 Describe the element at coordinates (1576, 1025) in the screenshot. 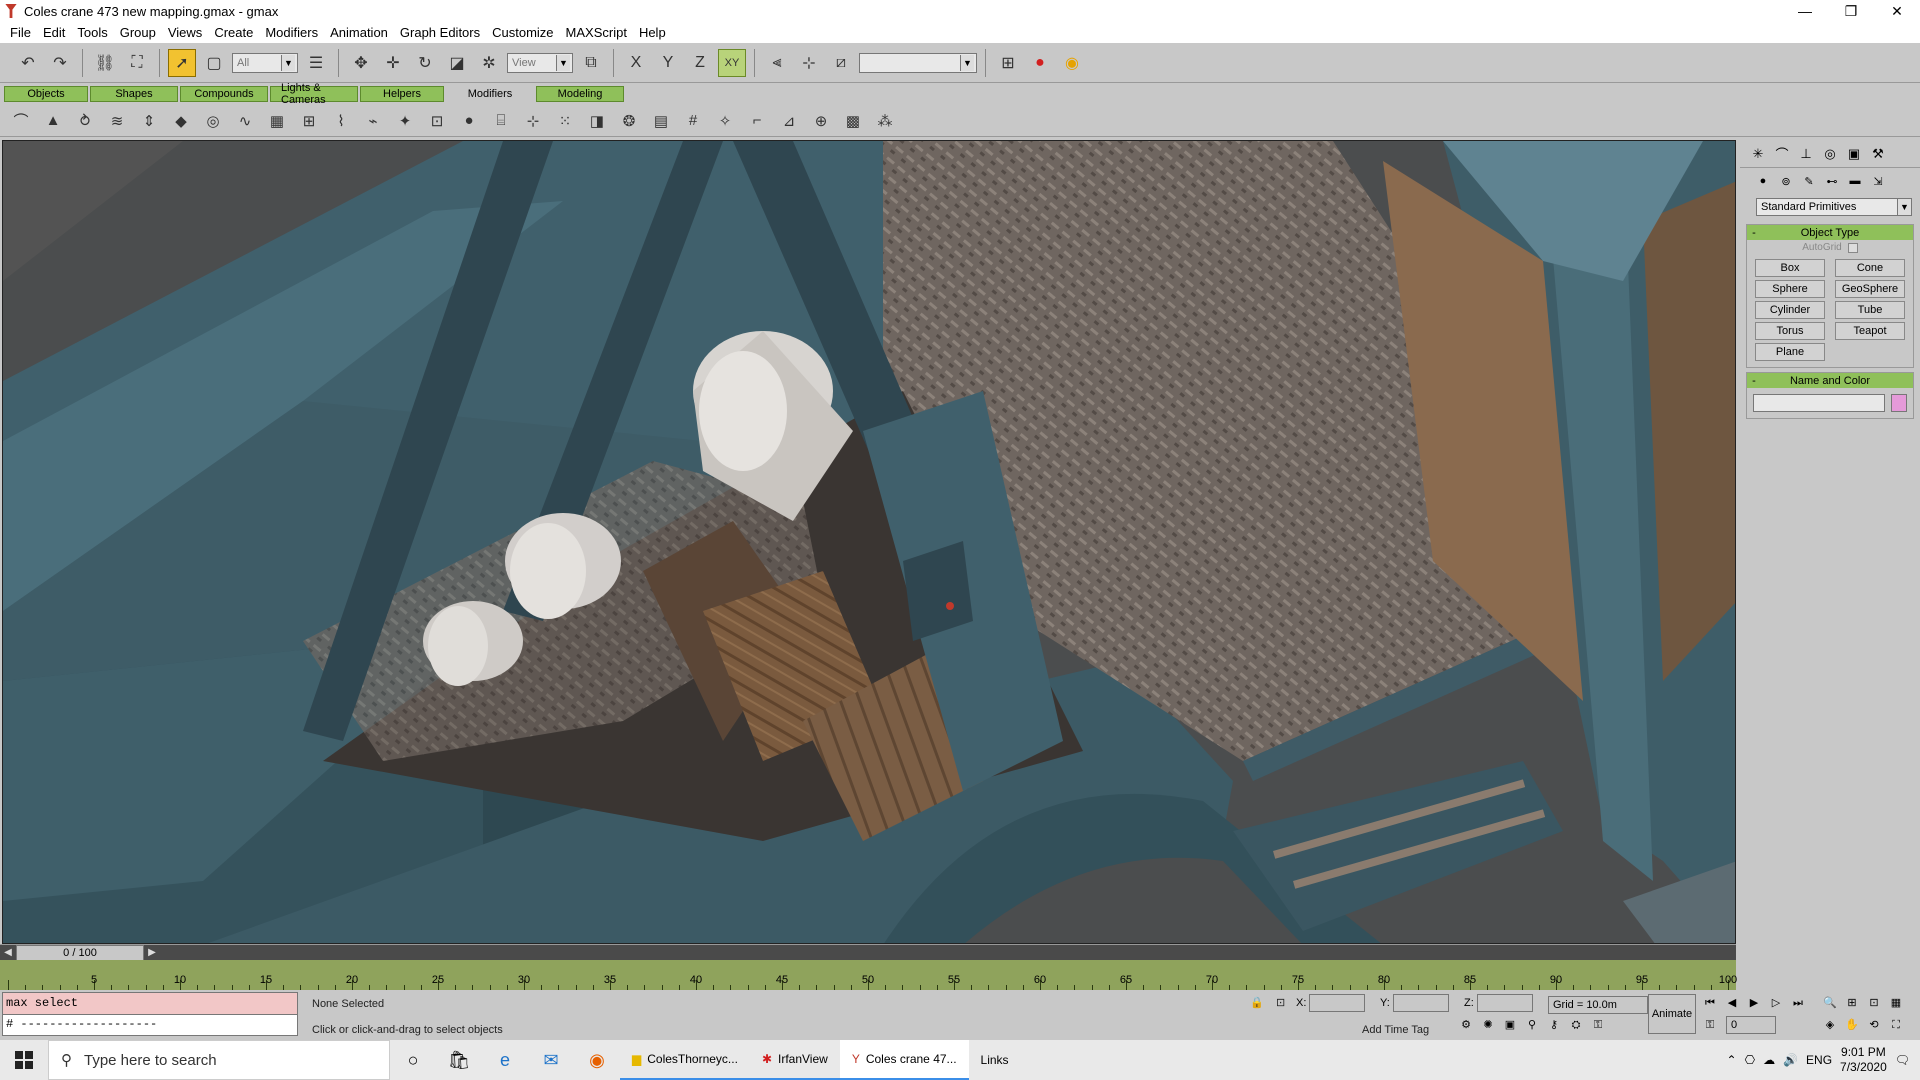

I see `filters-icon: ⛭` at that location.